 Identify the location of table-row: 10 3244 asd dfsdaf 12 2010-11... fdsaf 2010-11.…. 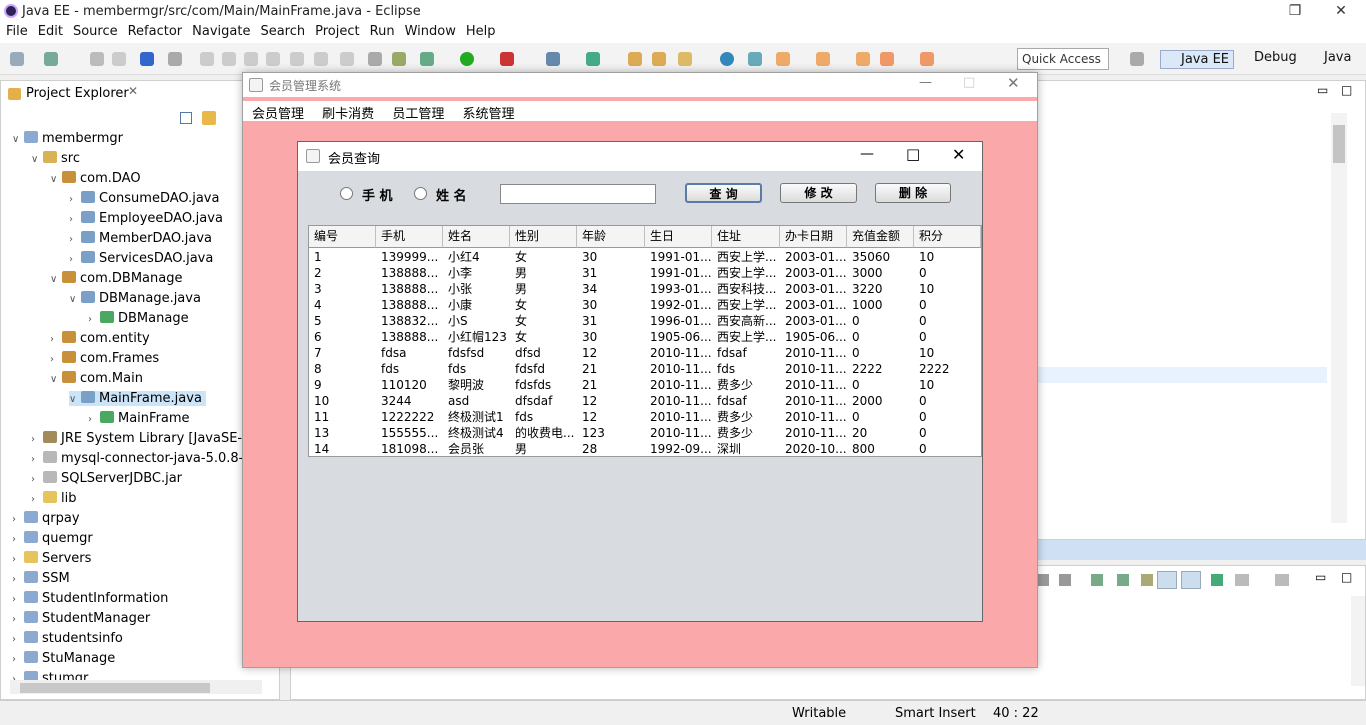
(645, 401).